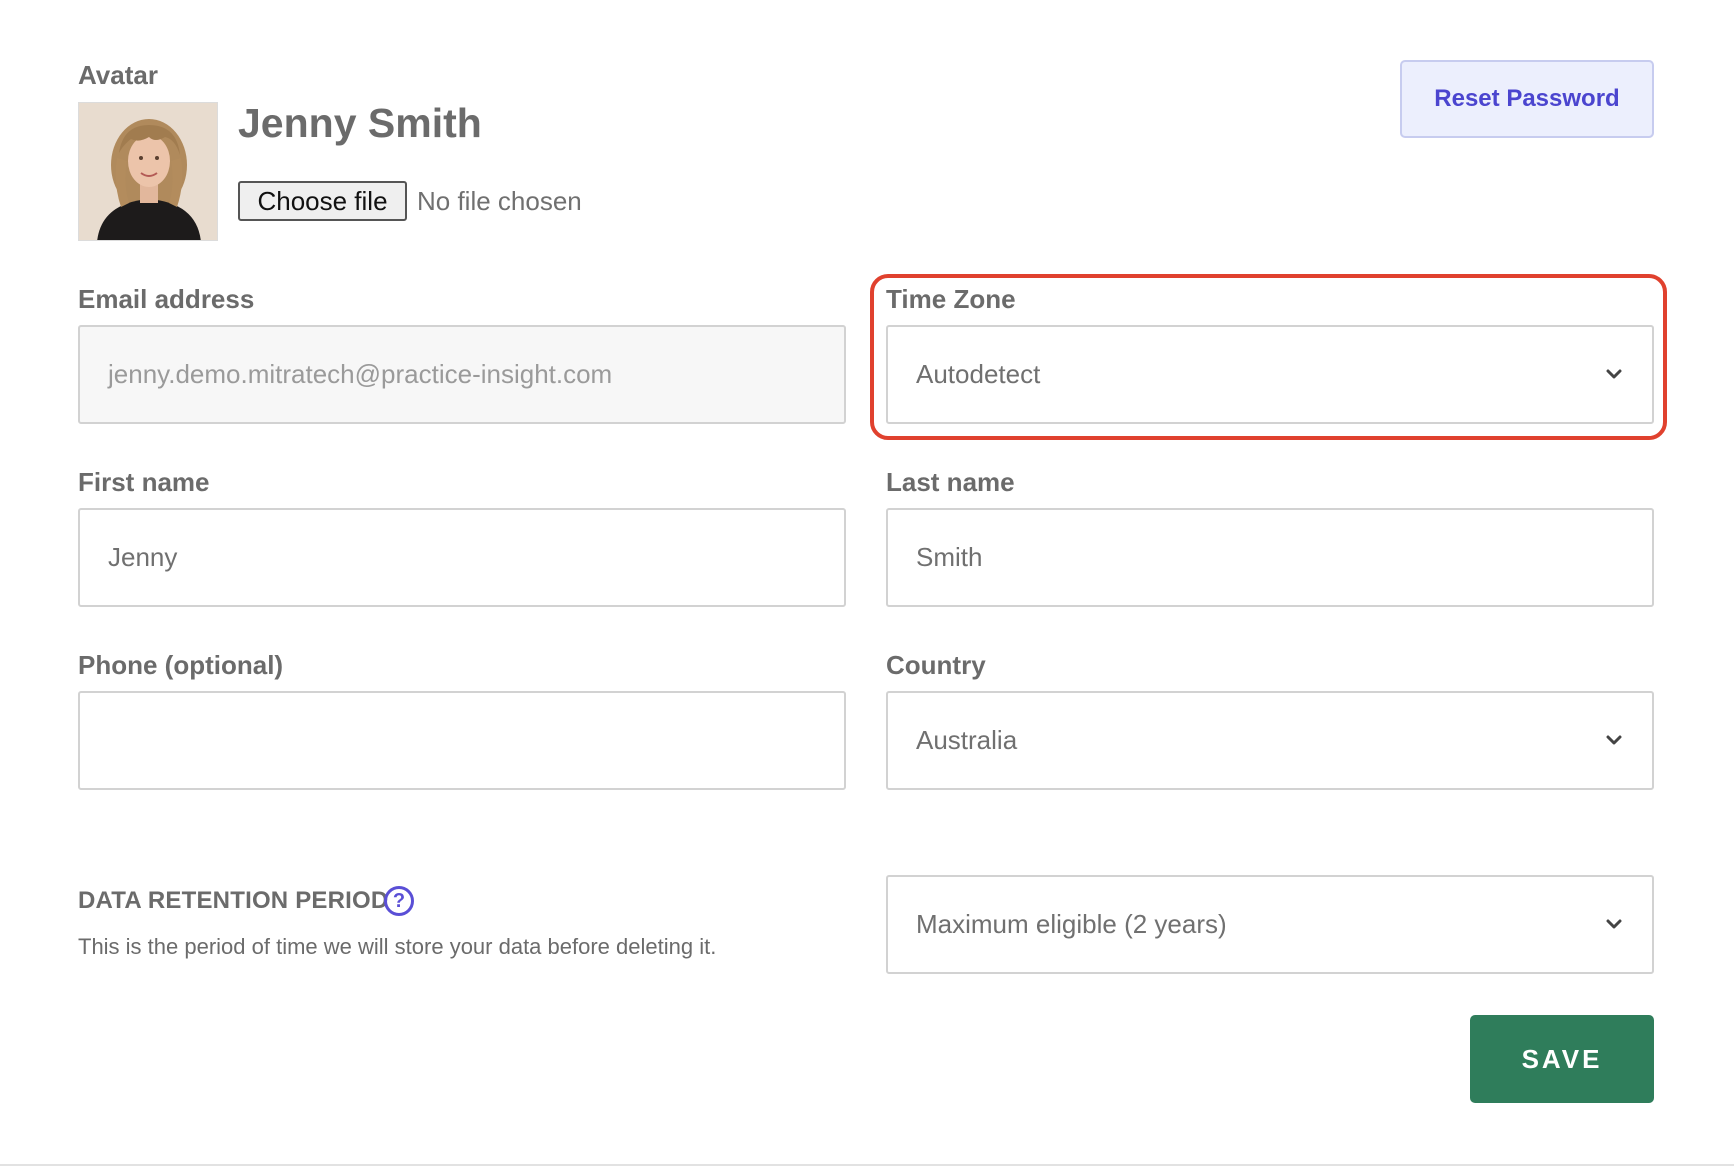  I want to click on question-circle-icon: ?, so click(399, 901).